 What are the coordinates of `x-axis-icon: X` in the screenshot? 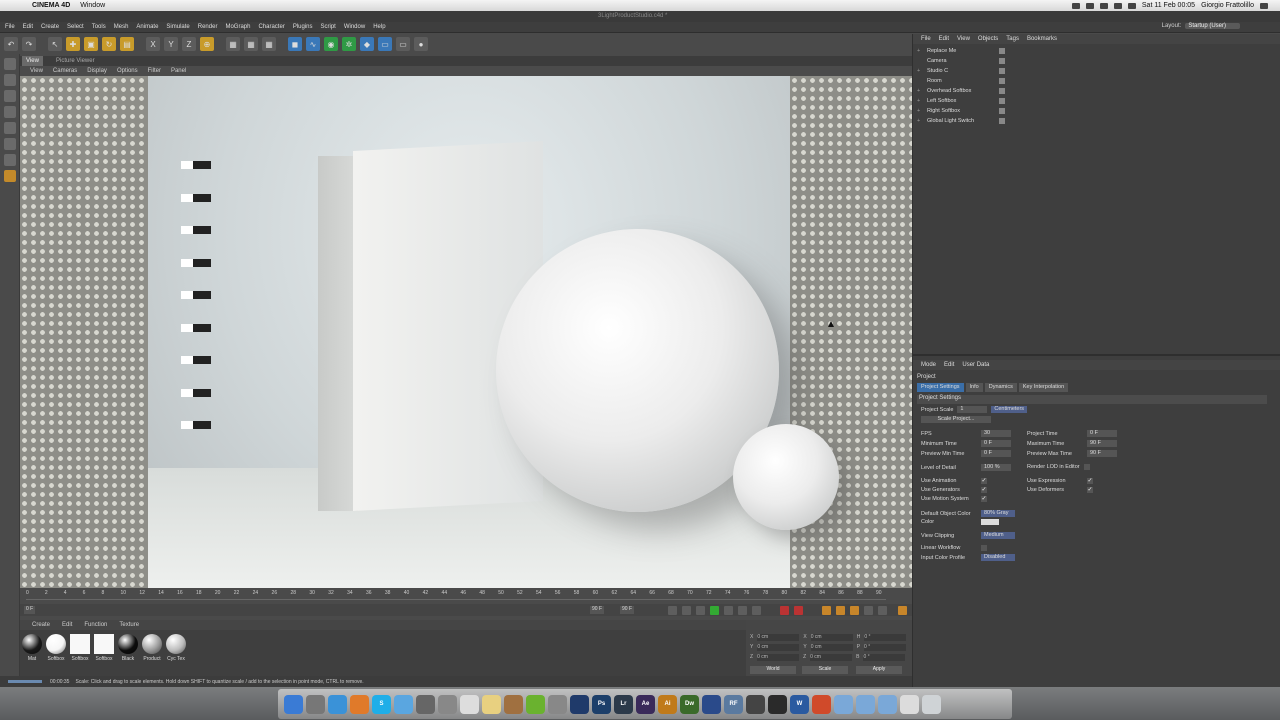 It's located at (153, 44).